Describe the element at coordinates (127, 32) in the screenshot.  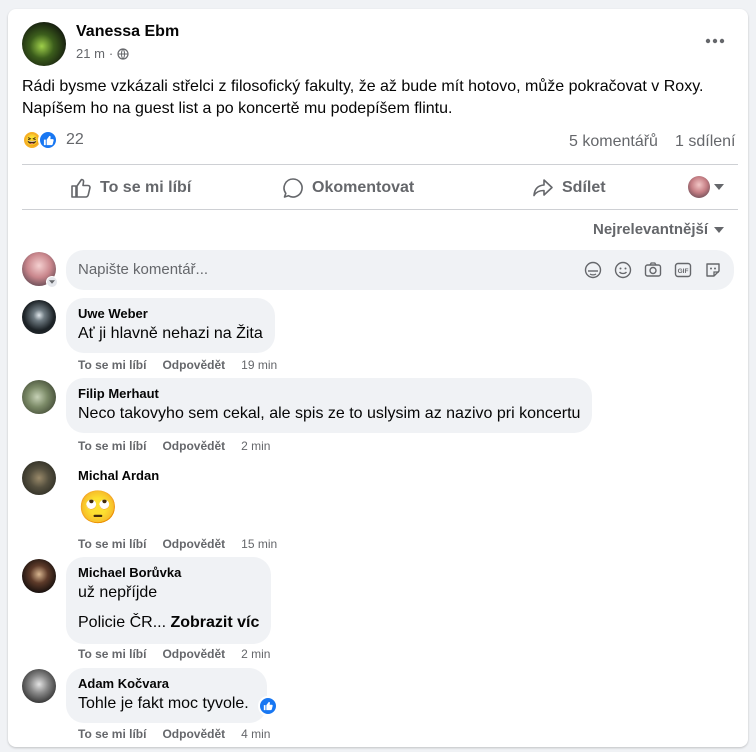
I see `author-name: Vanessa Ebm` at that location.